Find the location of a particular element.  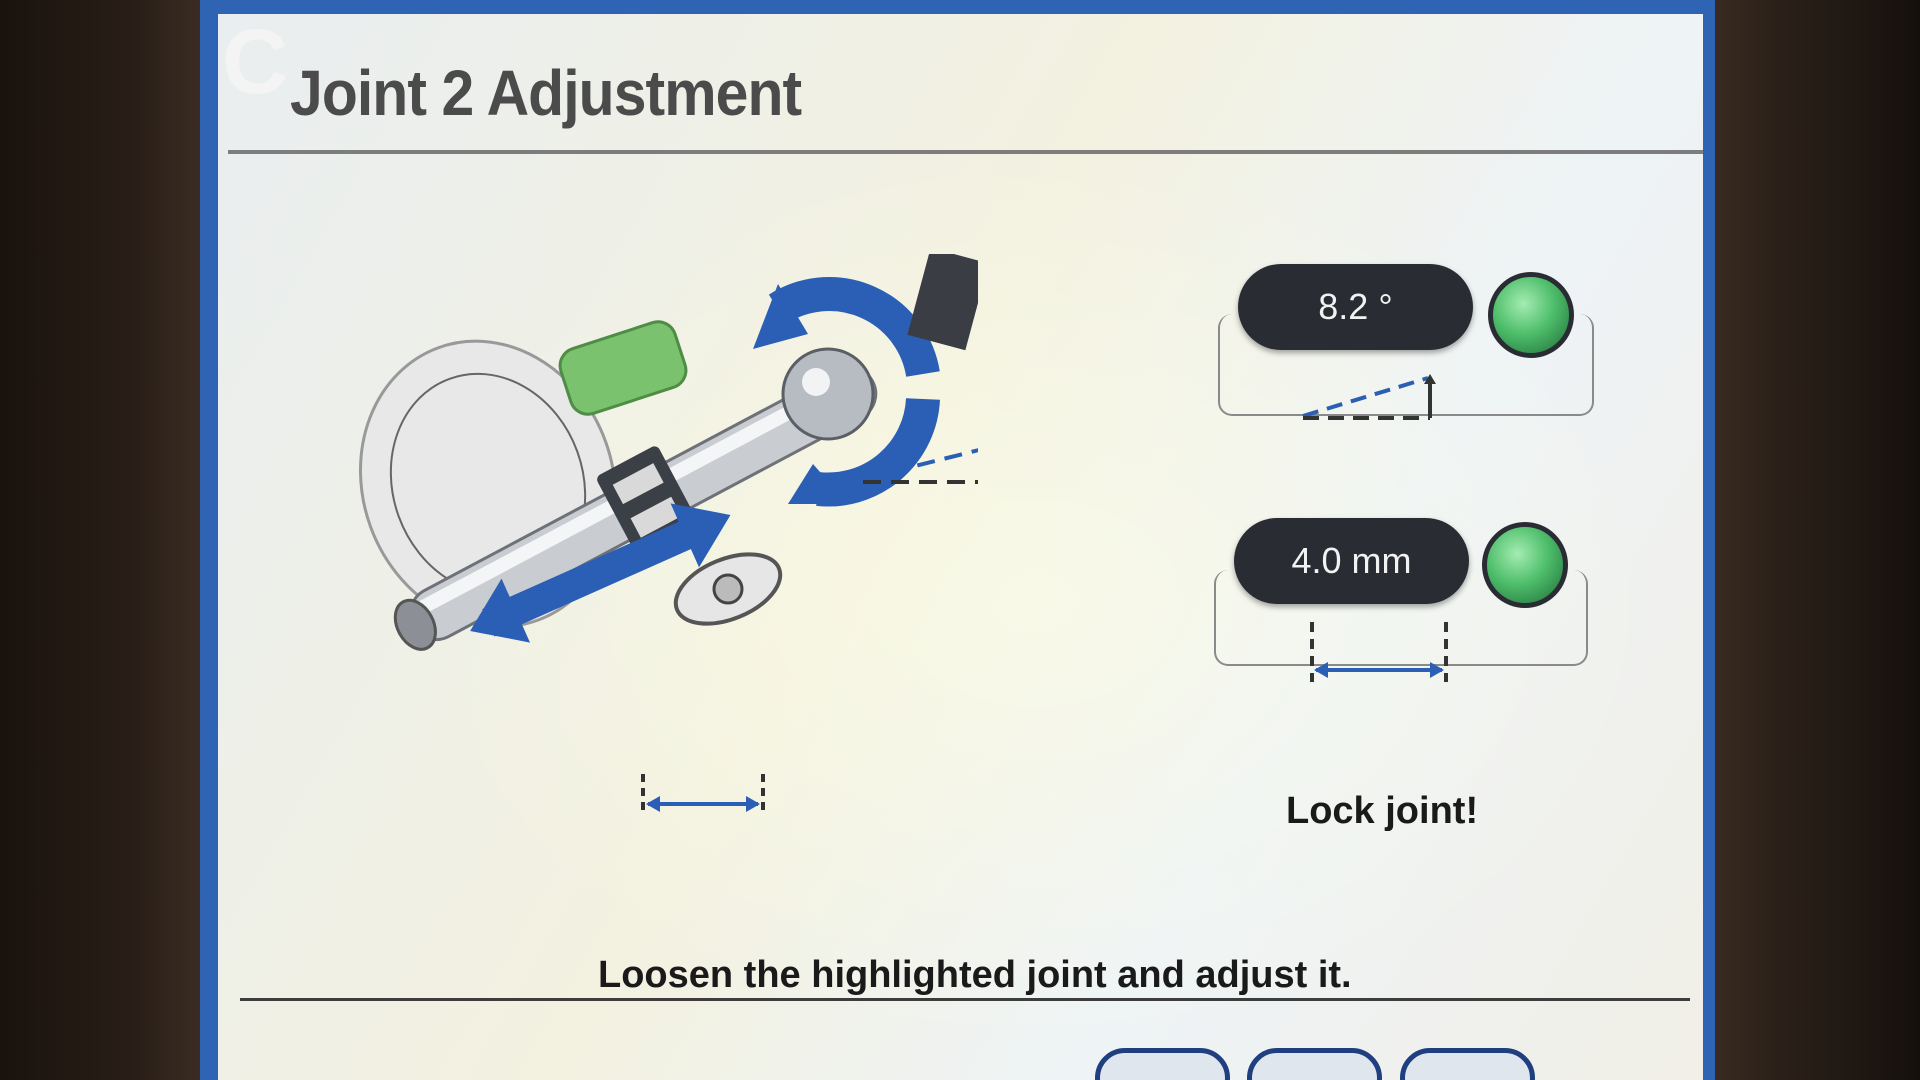

angle-readout: 8.2 ° is located at coordinates (1355, 307).